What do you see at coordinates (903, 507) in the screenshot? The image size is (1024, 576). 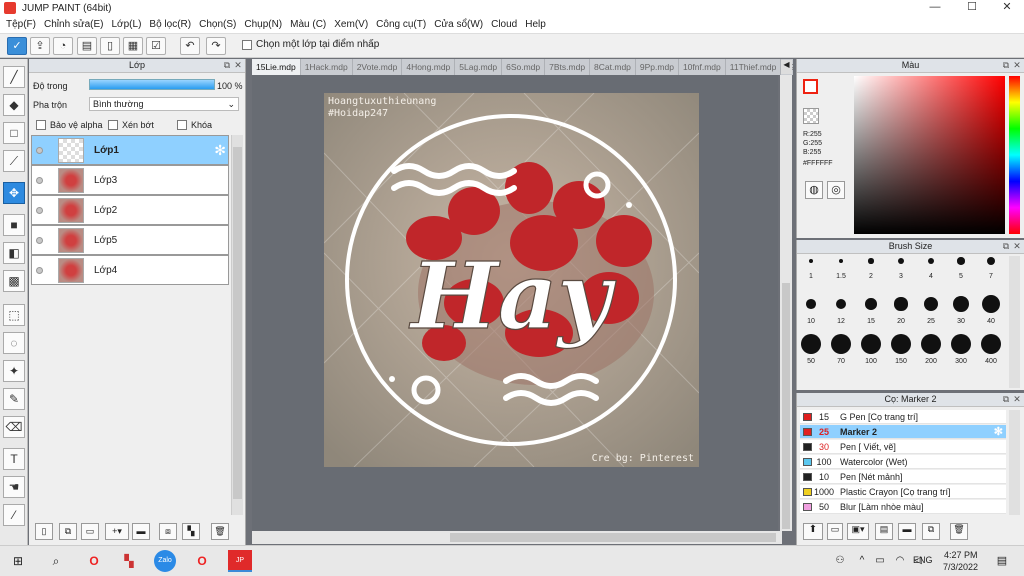 I see `brush-item: 50 Blur [Làm nhòe màu]` at bounding box center [903, 507].